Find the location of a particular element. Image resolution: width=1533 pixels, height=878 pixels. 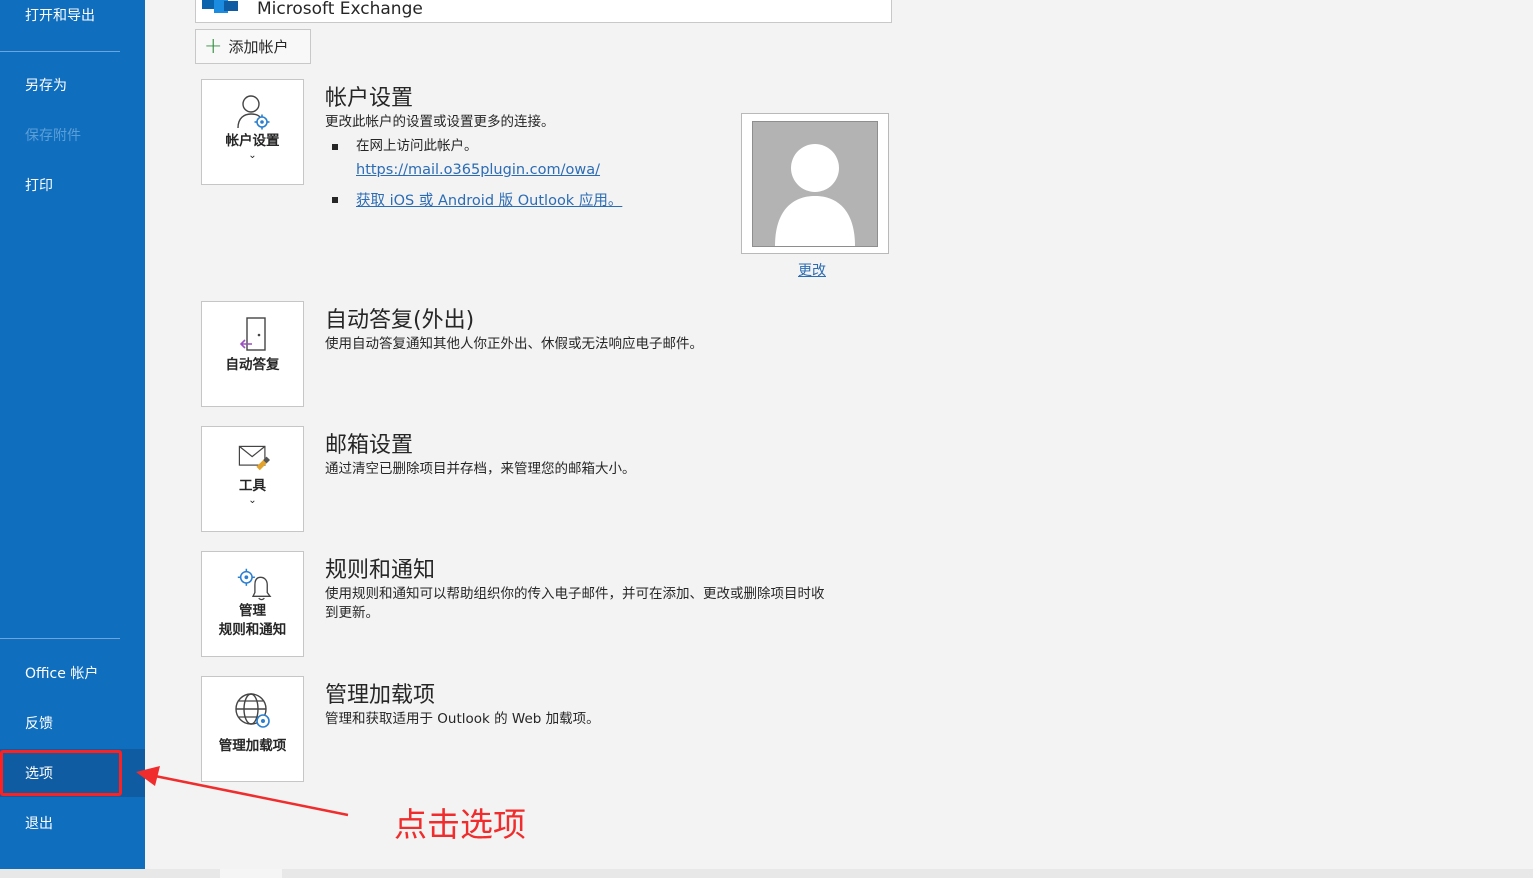

auto-reply-tile: 自动答复 is located at coordinates (252, 354).